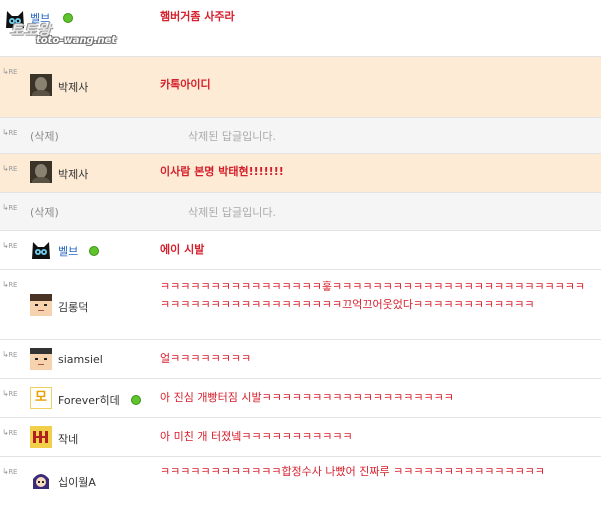 Image resolution: width=601 pixels, height=513 pixels. Describe the element at coordinates (300, 359) in the screenshot. I see `reply-row: ↳RE siamsiel 얼ㅋㅋㅋㅋㅋㅋㅋㅋ` at that location.